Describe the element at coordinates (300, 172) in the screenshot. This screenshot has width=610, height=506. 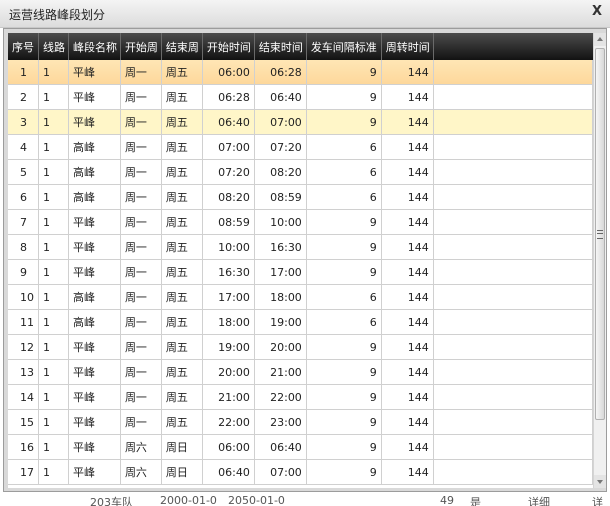
I see `table-row: 5 1 高峰 周一 周五 07:20 08:20 6 144` at that location.